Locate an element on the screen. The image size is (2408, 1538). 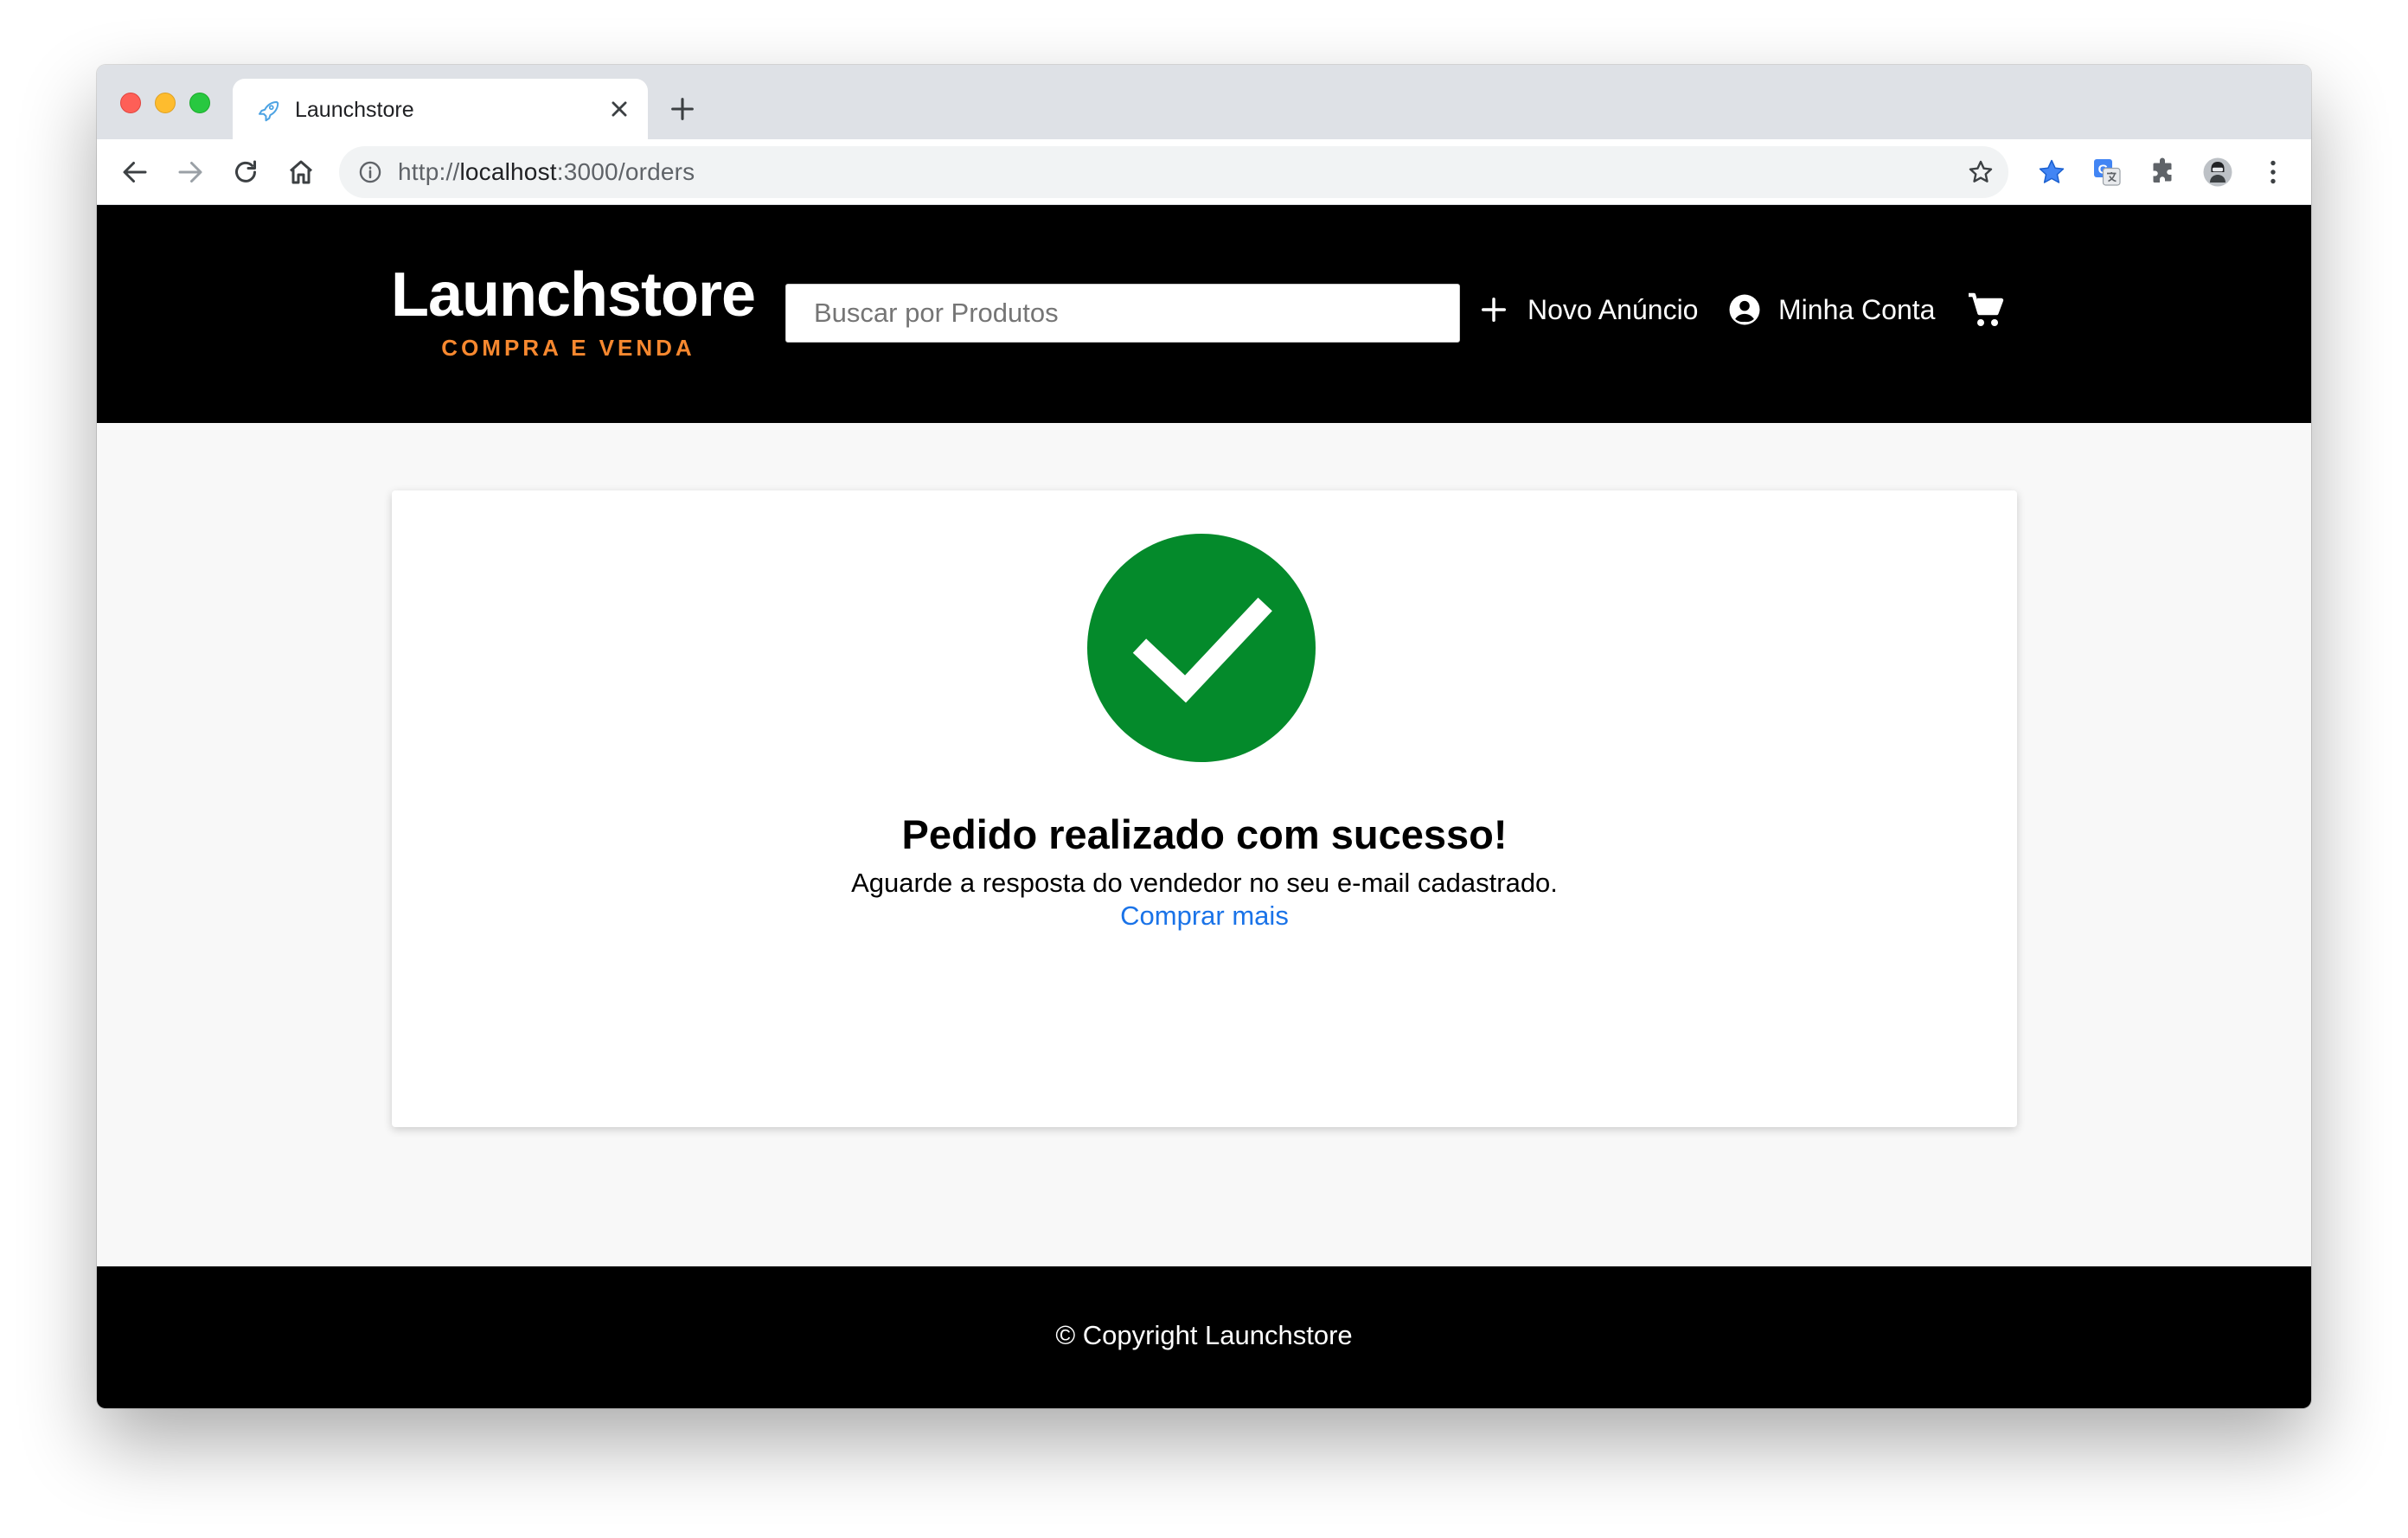
extension-star-icon is located at coordinates (2051, 173).